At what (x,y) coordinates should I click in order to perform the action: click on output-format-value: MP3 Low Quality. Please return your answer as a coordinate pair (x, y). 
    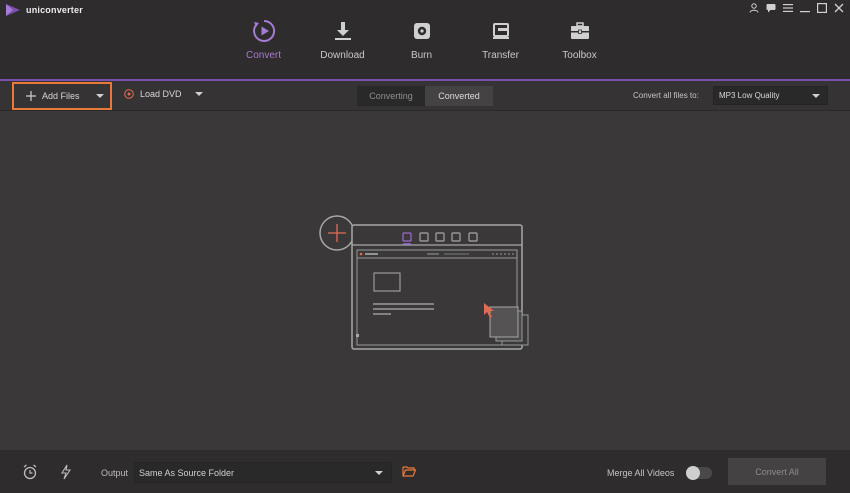
    Looking at the image, I should click on (749, 95).